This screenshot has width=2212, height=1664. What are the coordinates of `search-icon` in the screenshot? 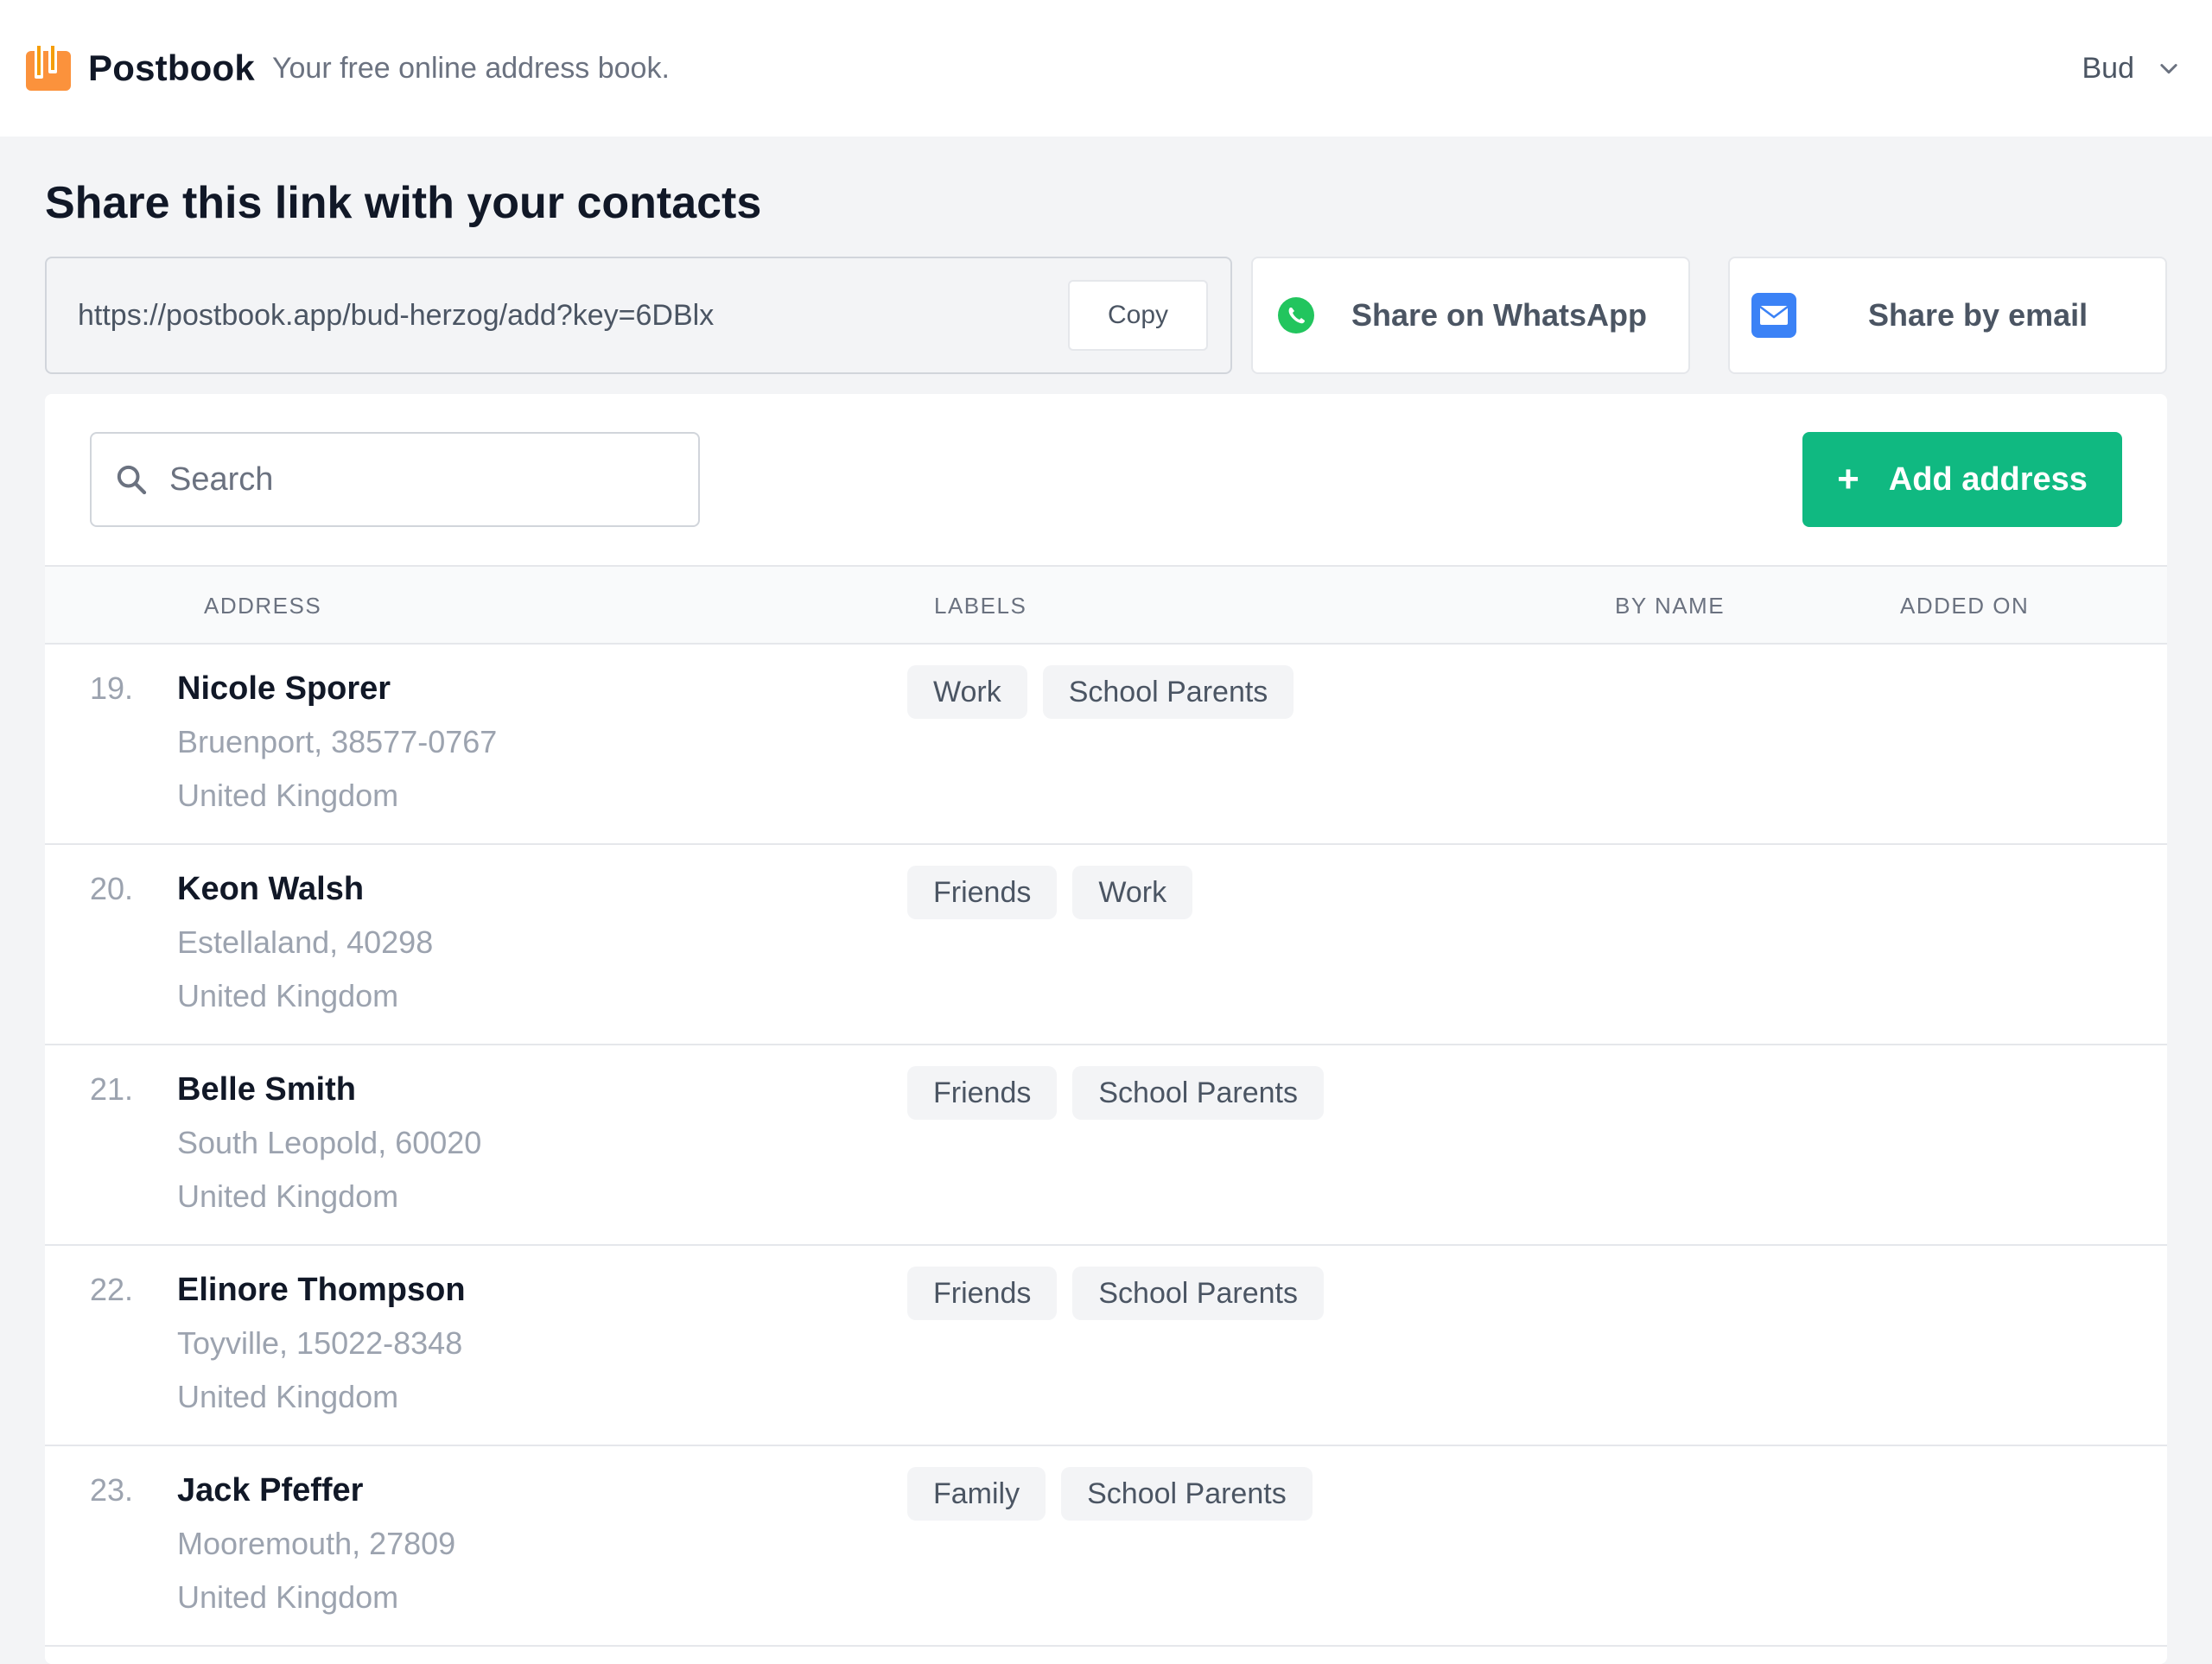 It's located at (132, 480).